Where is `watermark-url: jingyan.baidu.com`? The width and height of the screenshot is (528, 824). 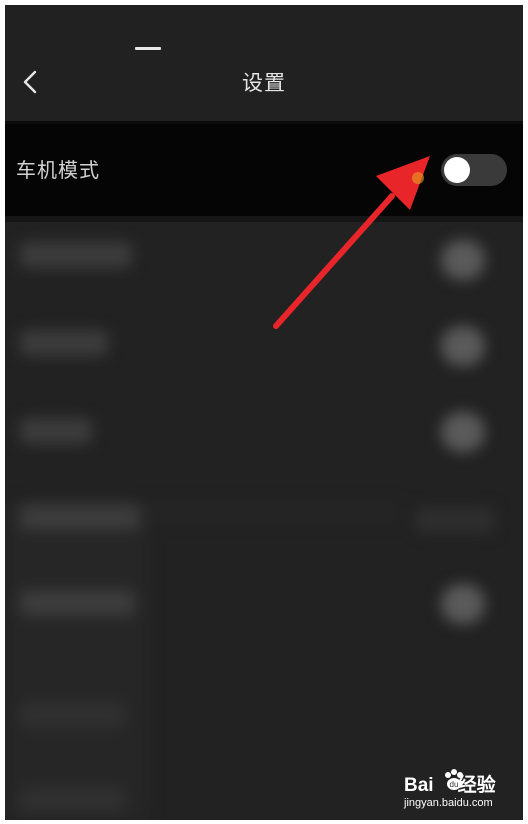
watermark-url: jingyan.baidu.com is located at coordinates (448, 803).